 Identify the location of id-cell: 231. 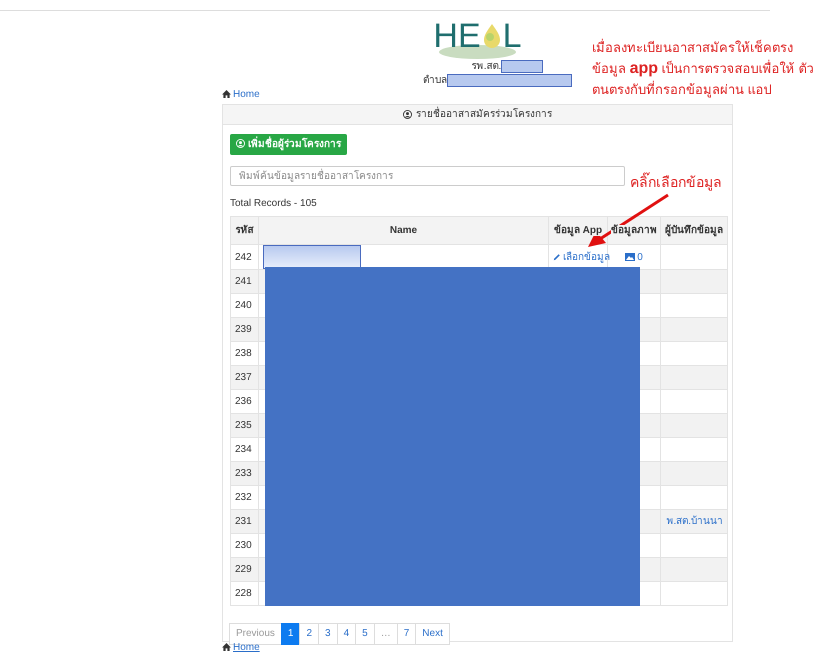
(244, 522).